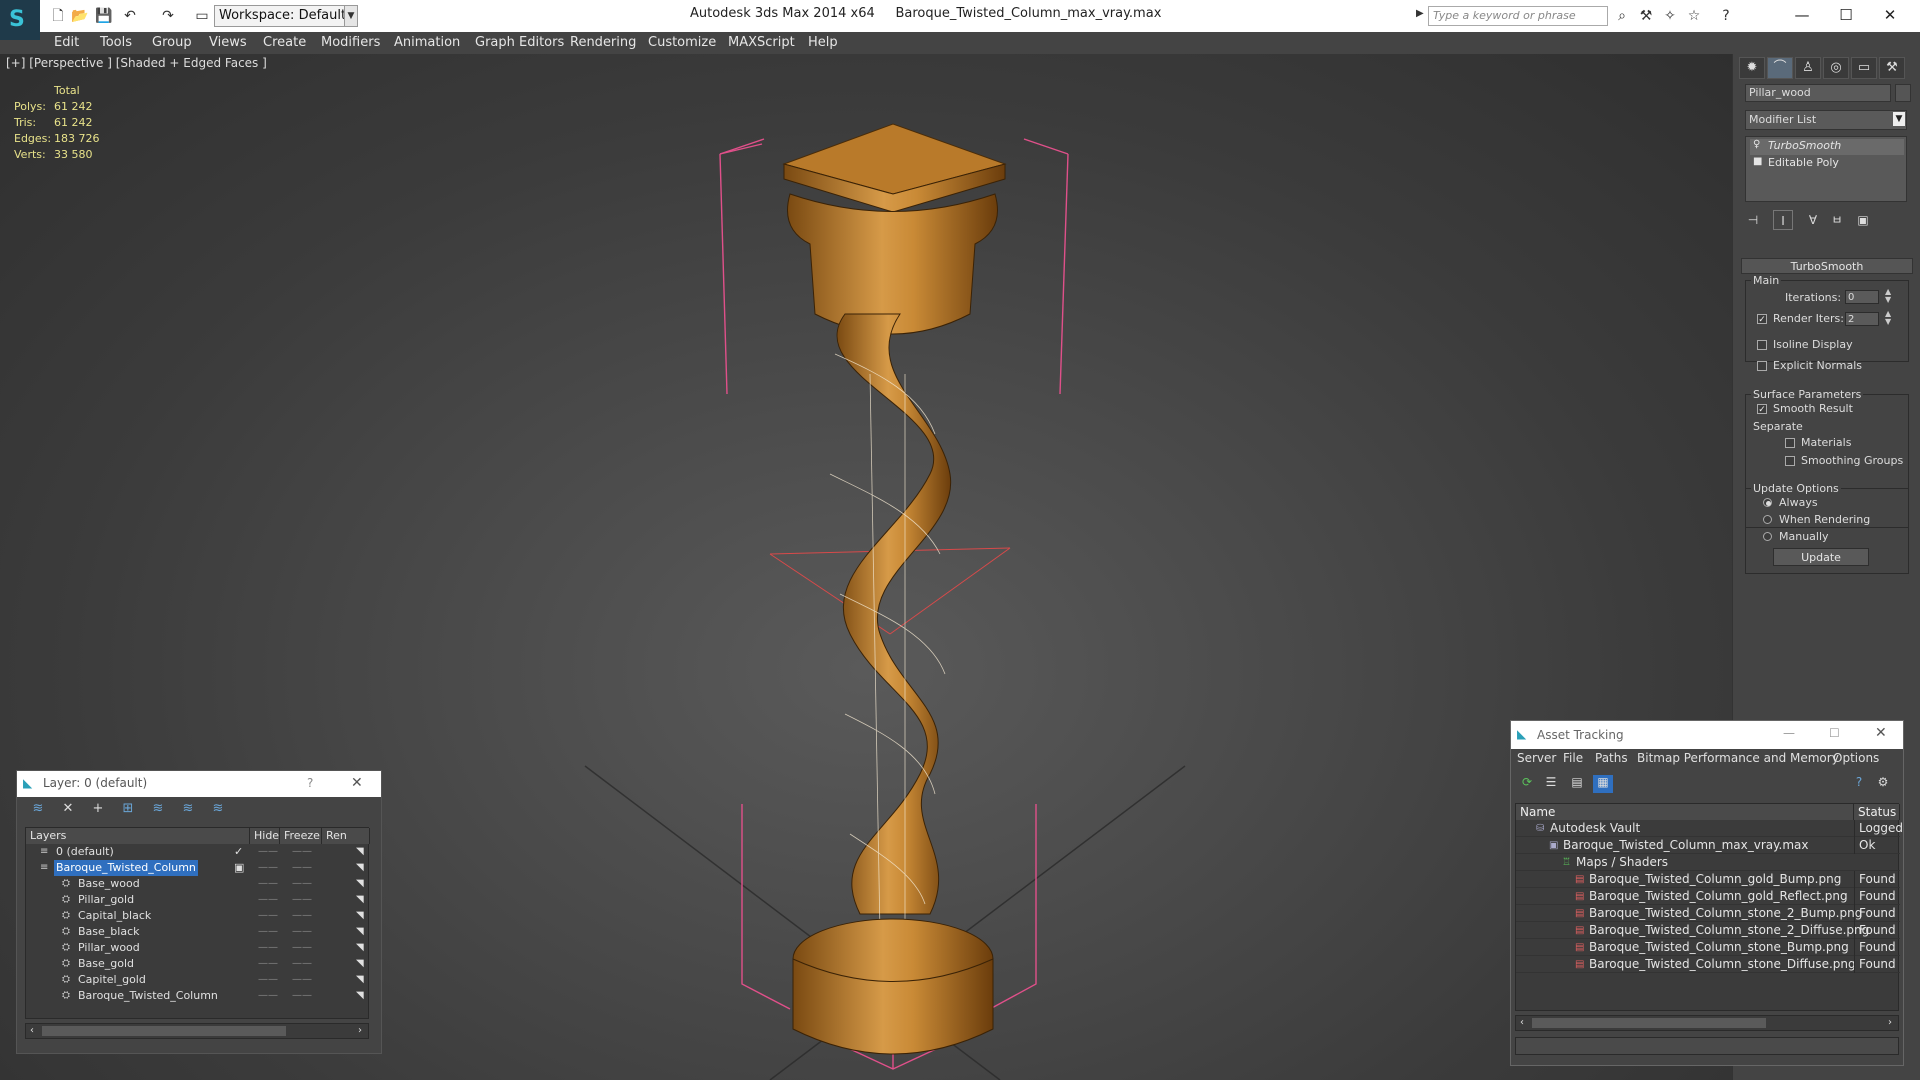 The image size is (1920, 1080). I want to click on remove-modifier-icon: ㅂ, so click(1837, 220).